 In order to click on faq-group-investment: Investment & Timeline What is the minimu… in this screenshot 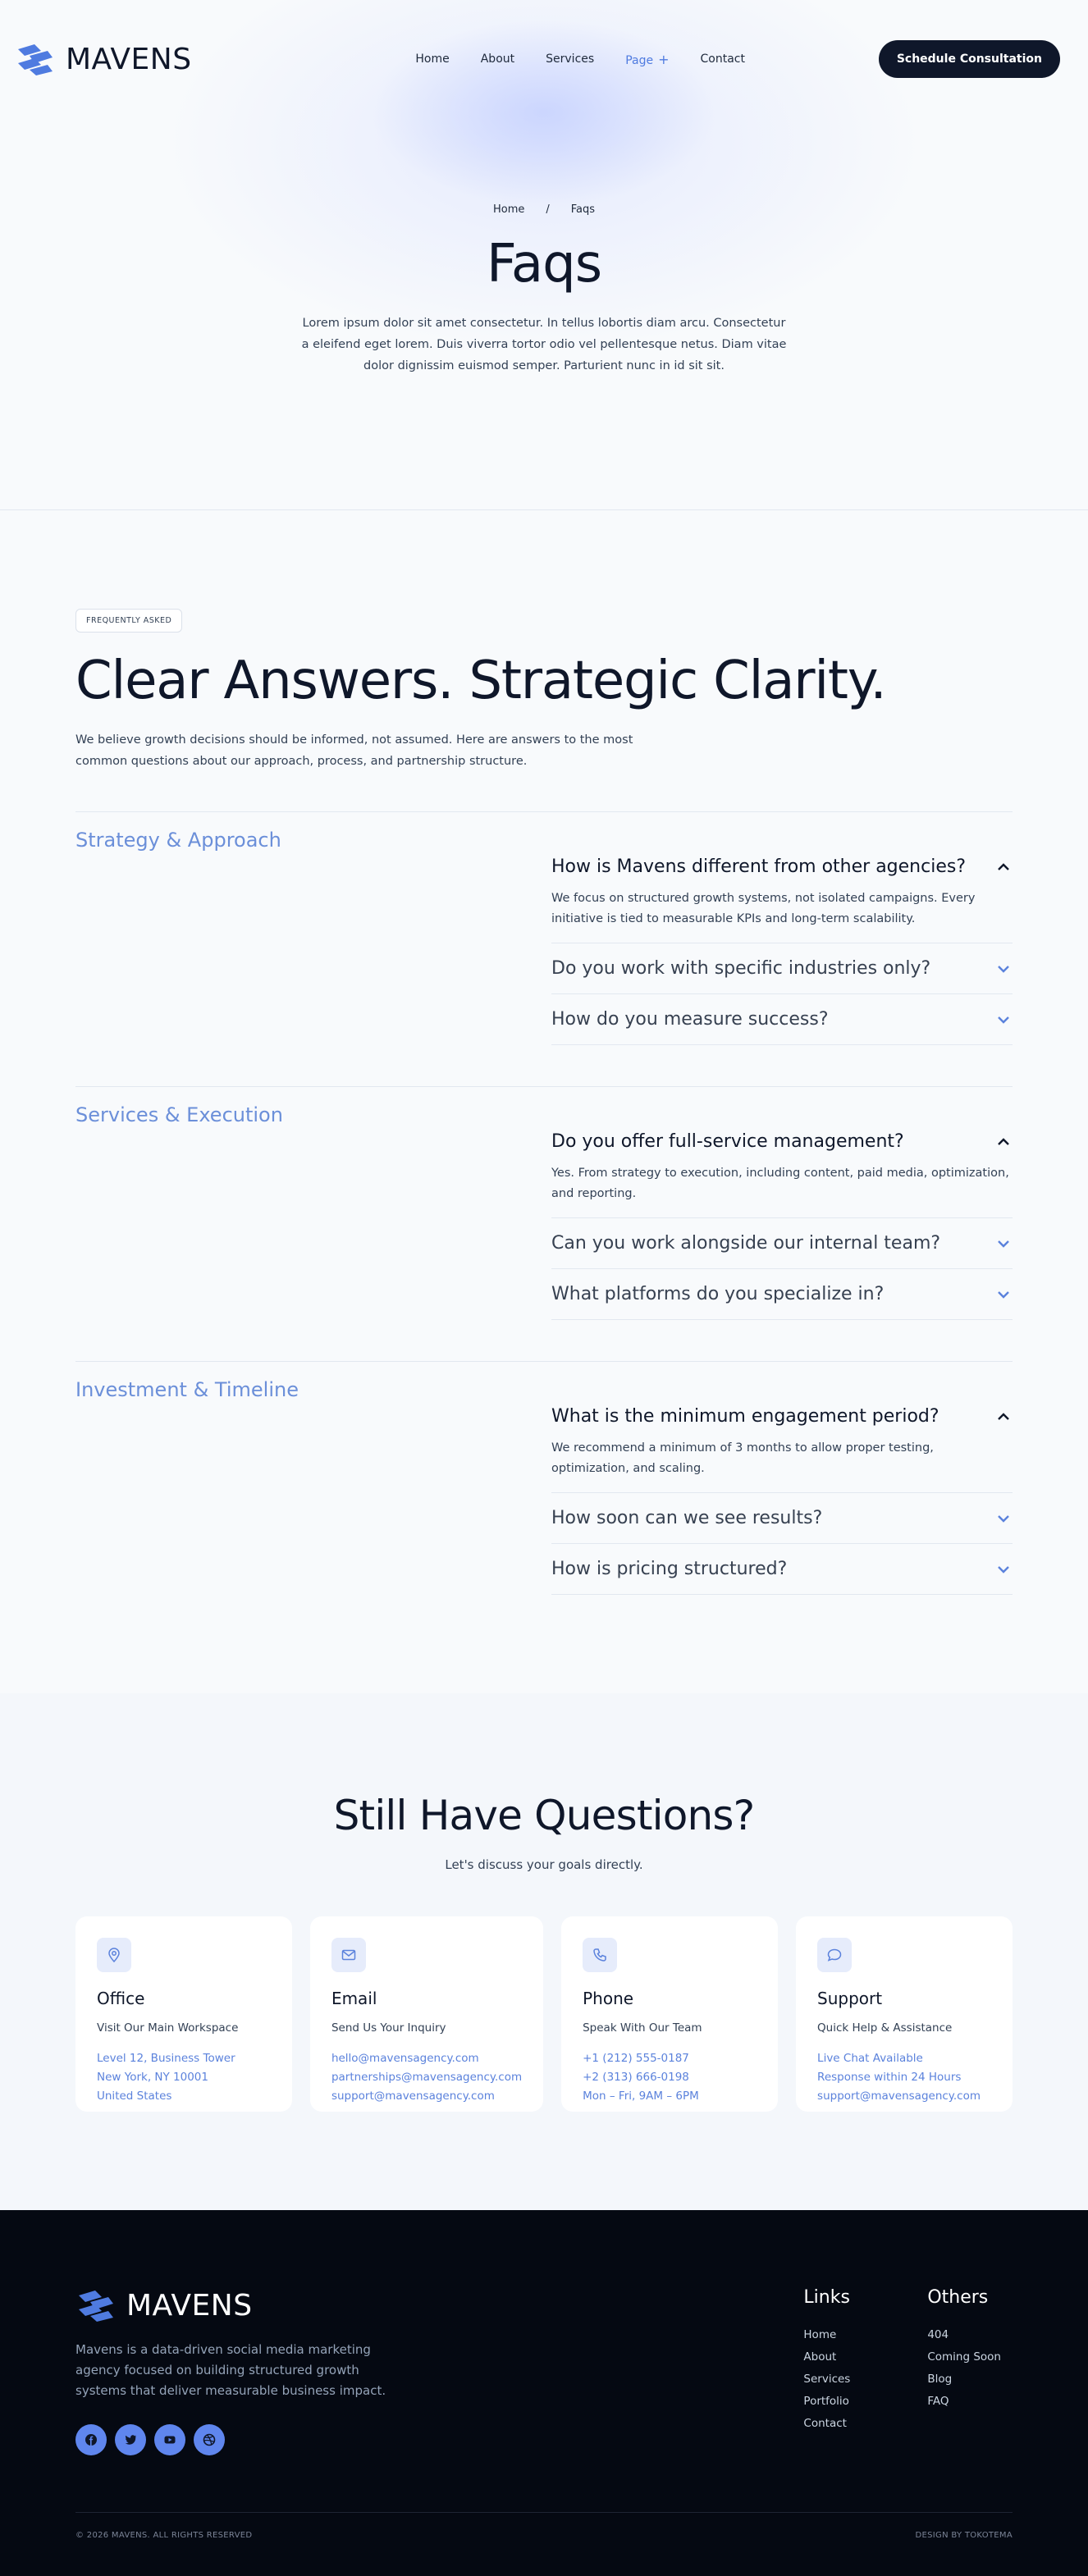, I will do `click(544, 1478)`.